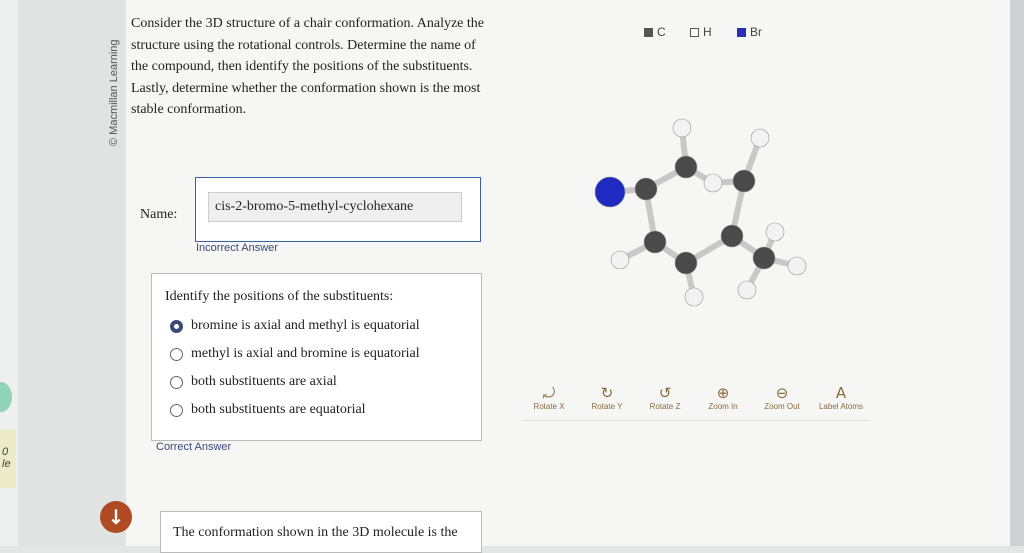  What do you see at coordinates (549, 393) in the screenshot?
I see `rotate-x-icon: ⤾` at bounding box center [549, 393].